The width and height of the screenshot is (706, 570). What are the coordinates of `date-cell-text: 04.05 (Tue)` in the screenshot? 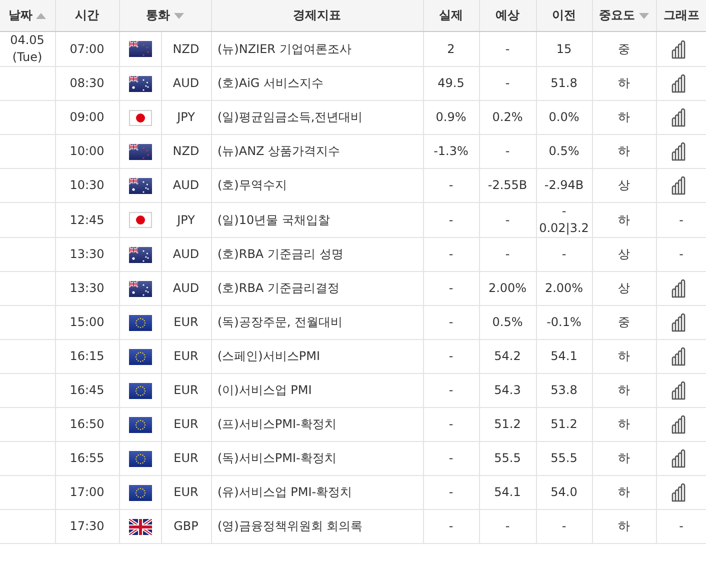 It's located at (27, 49).